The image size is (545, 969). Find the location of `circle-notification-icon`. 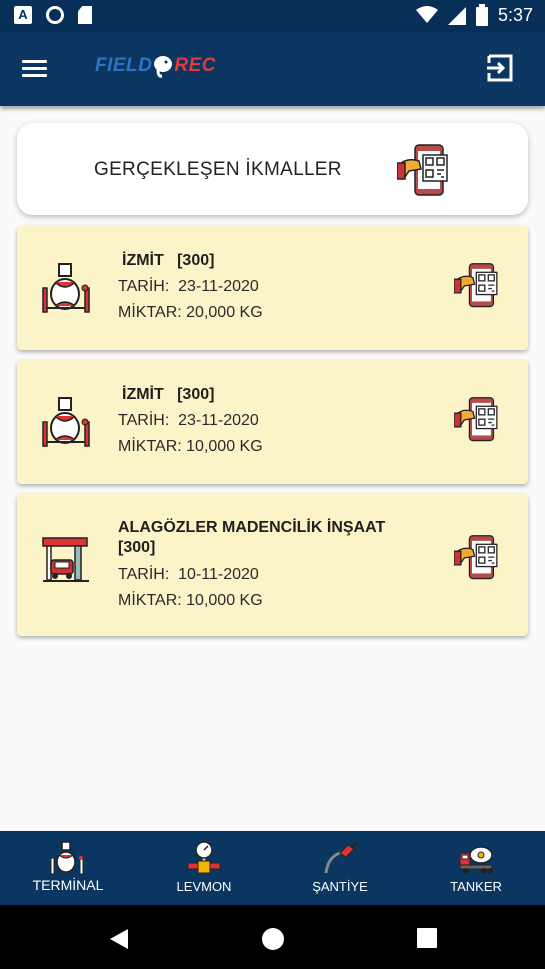

circle-notification-icon is located at coordinates (55, 15).